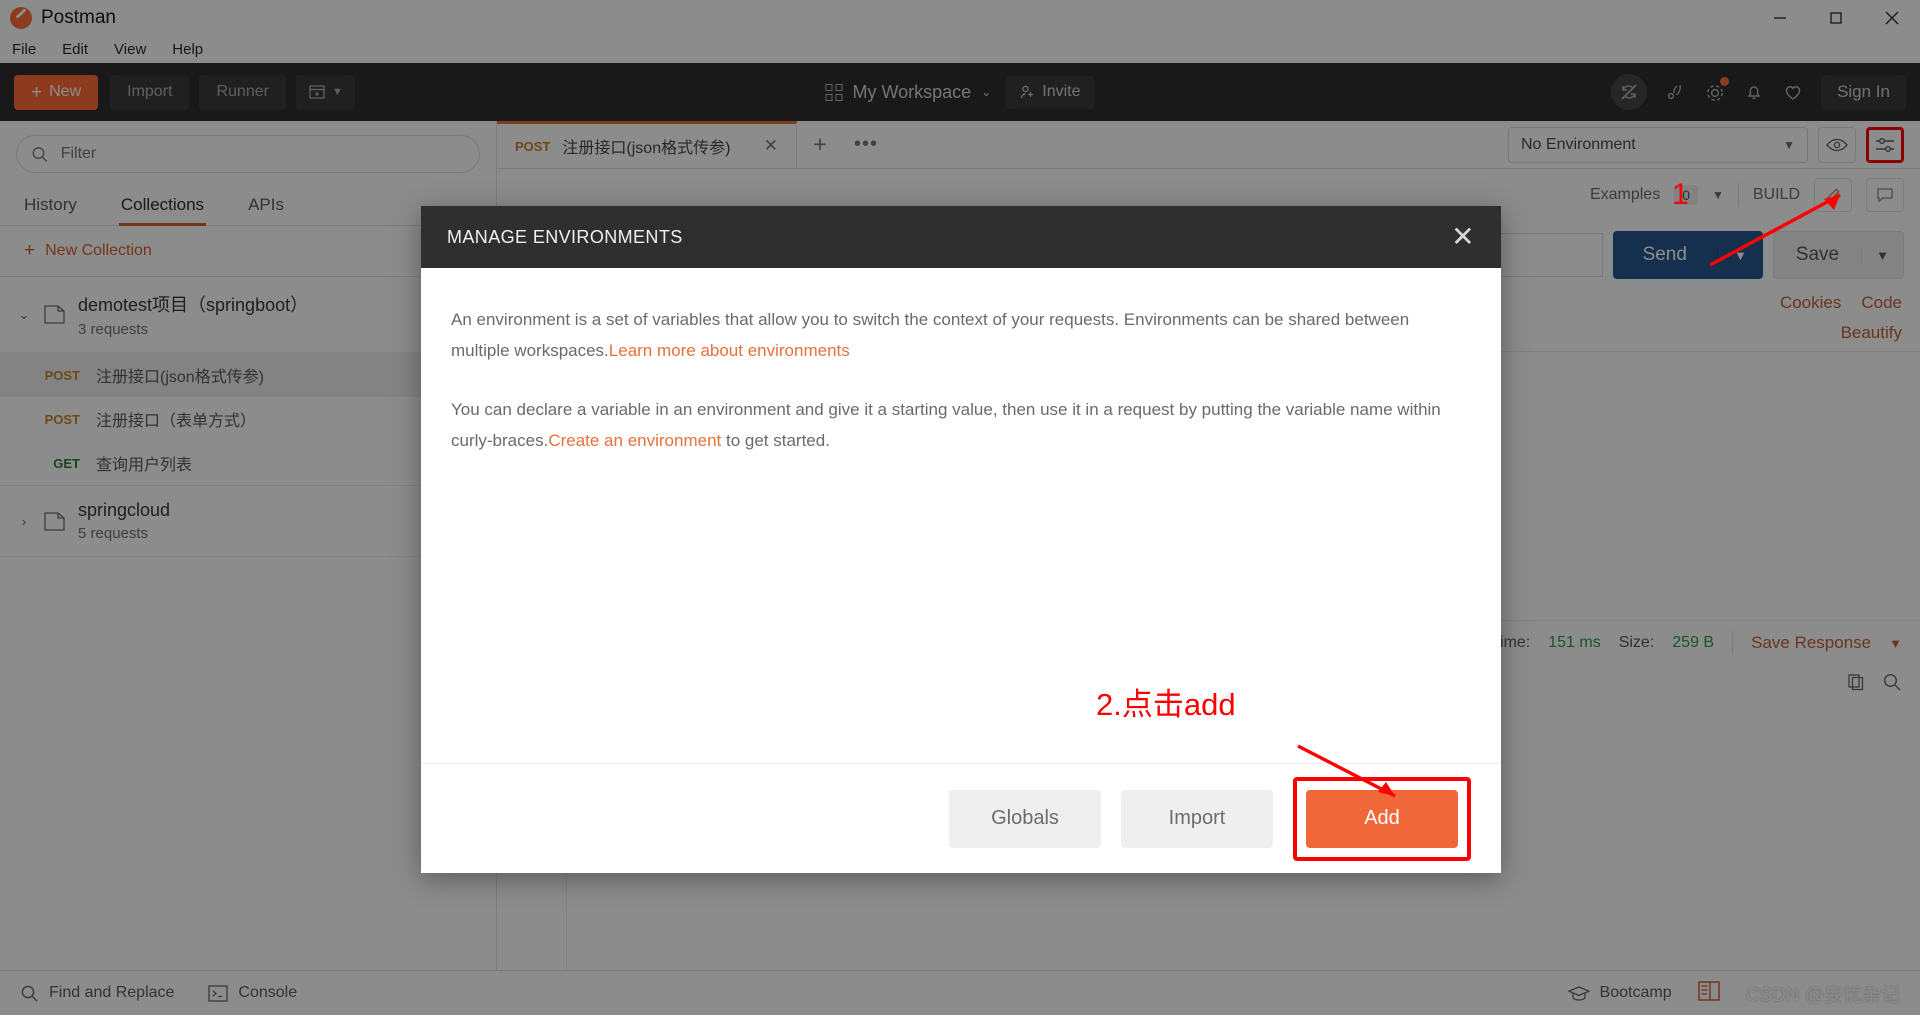  Describe the element at coordinates (729, 350) in the screenshot. I see `learn-more-link: Learn more about environments` at that location.